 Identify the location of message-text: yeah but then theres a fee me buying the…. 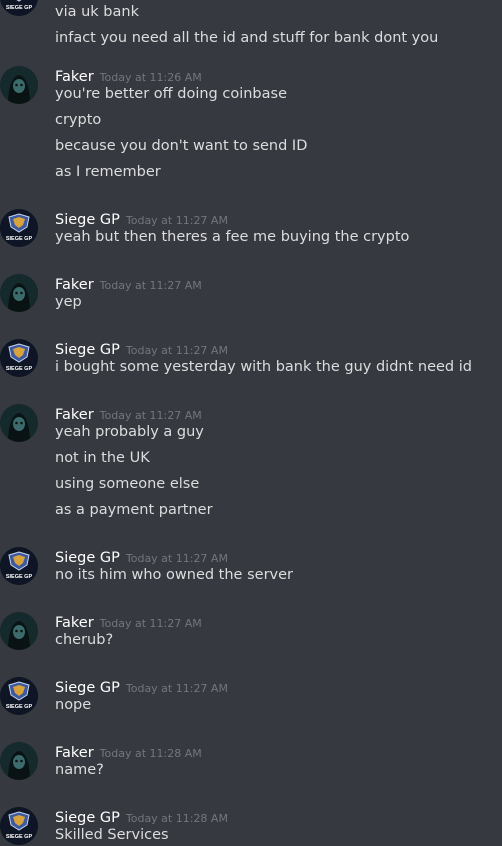
(232, 237).